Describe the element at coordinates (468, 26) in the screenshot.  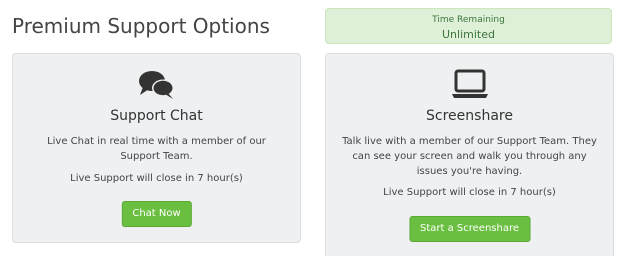
I see `time-remaining-box: Time Remaining Unlimited` at that location.